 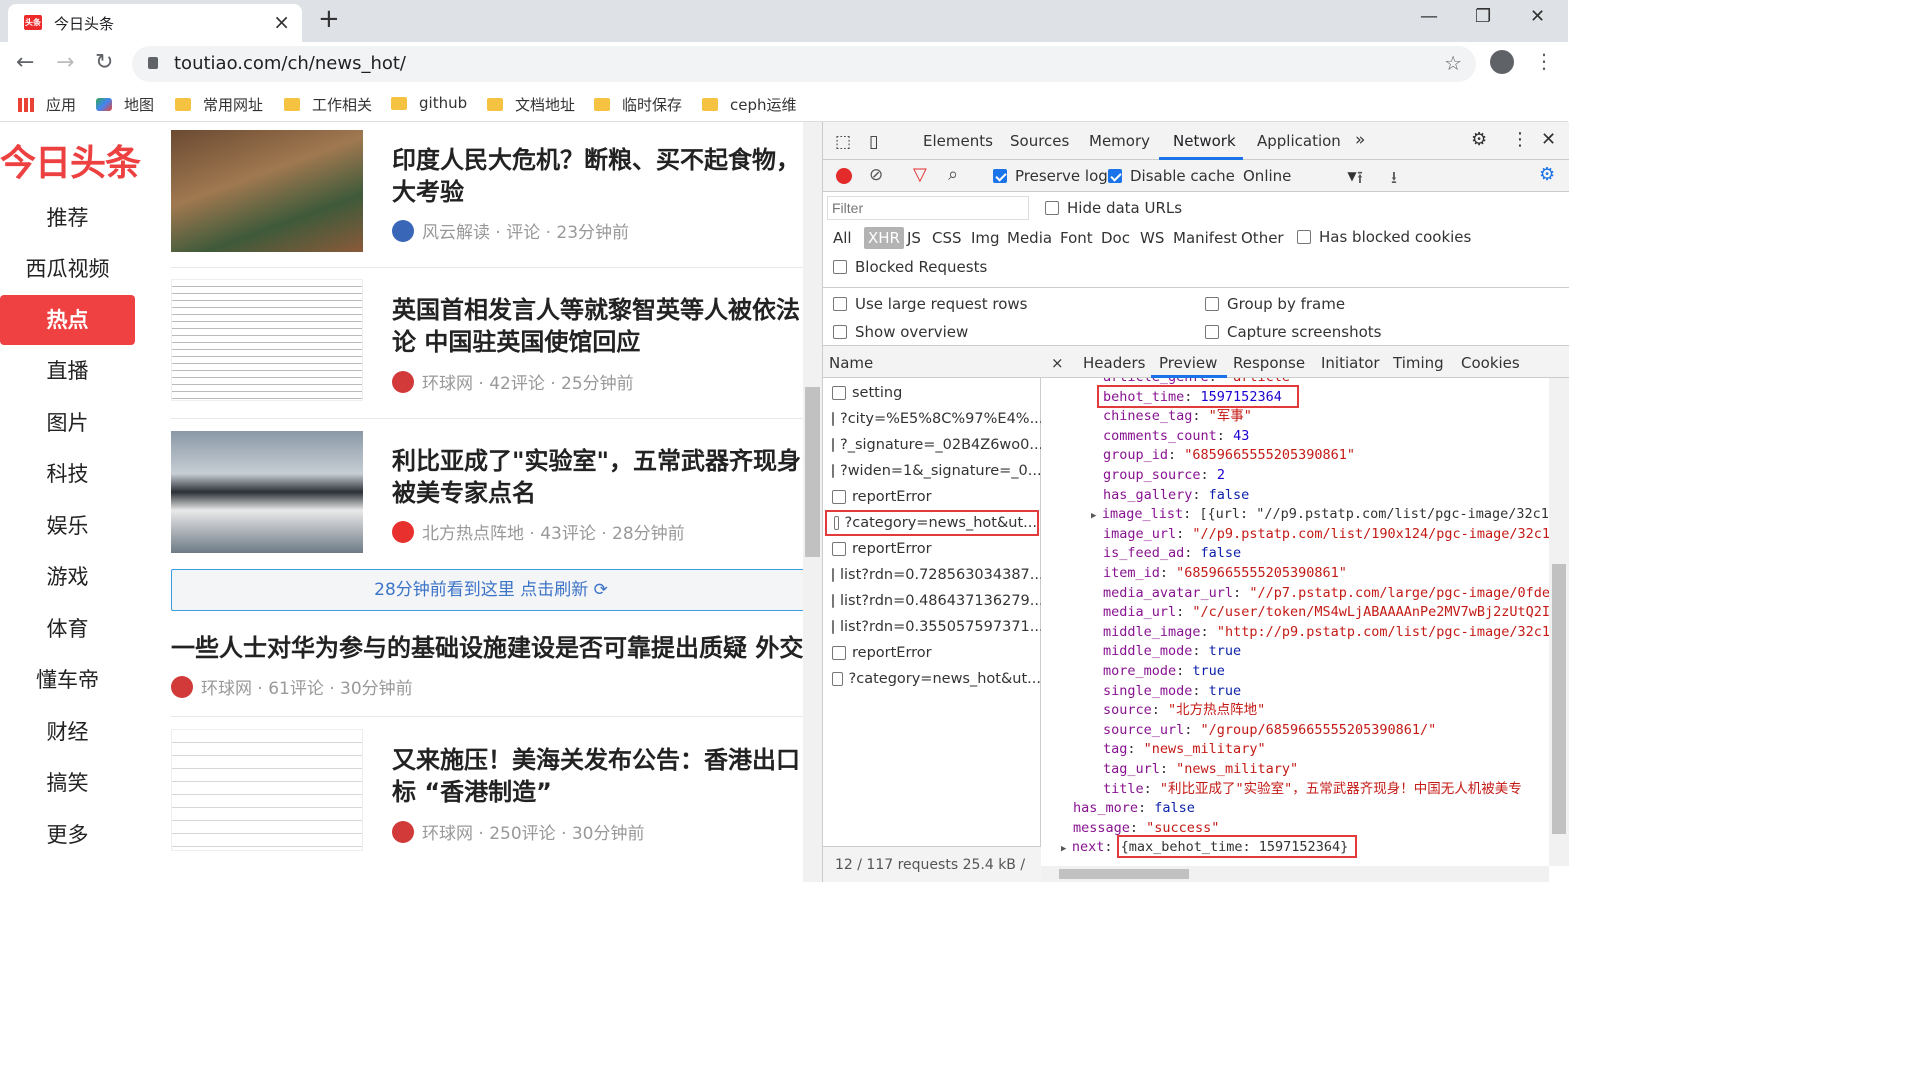 What do you see at coordinates (607, 176) in the screenshot?
I see `article-title: 印度人民大危机？断粮、买不起食物， 大考验` at bounding box center [607, 176].